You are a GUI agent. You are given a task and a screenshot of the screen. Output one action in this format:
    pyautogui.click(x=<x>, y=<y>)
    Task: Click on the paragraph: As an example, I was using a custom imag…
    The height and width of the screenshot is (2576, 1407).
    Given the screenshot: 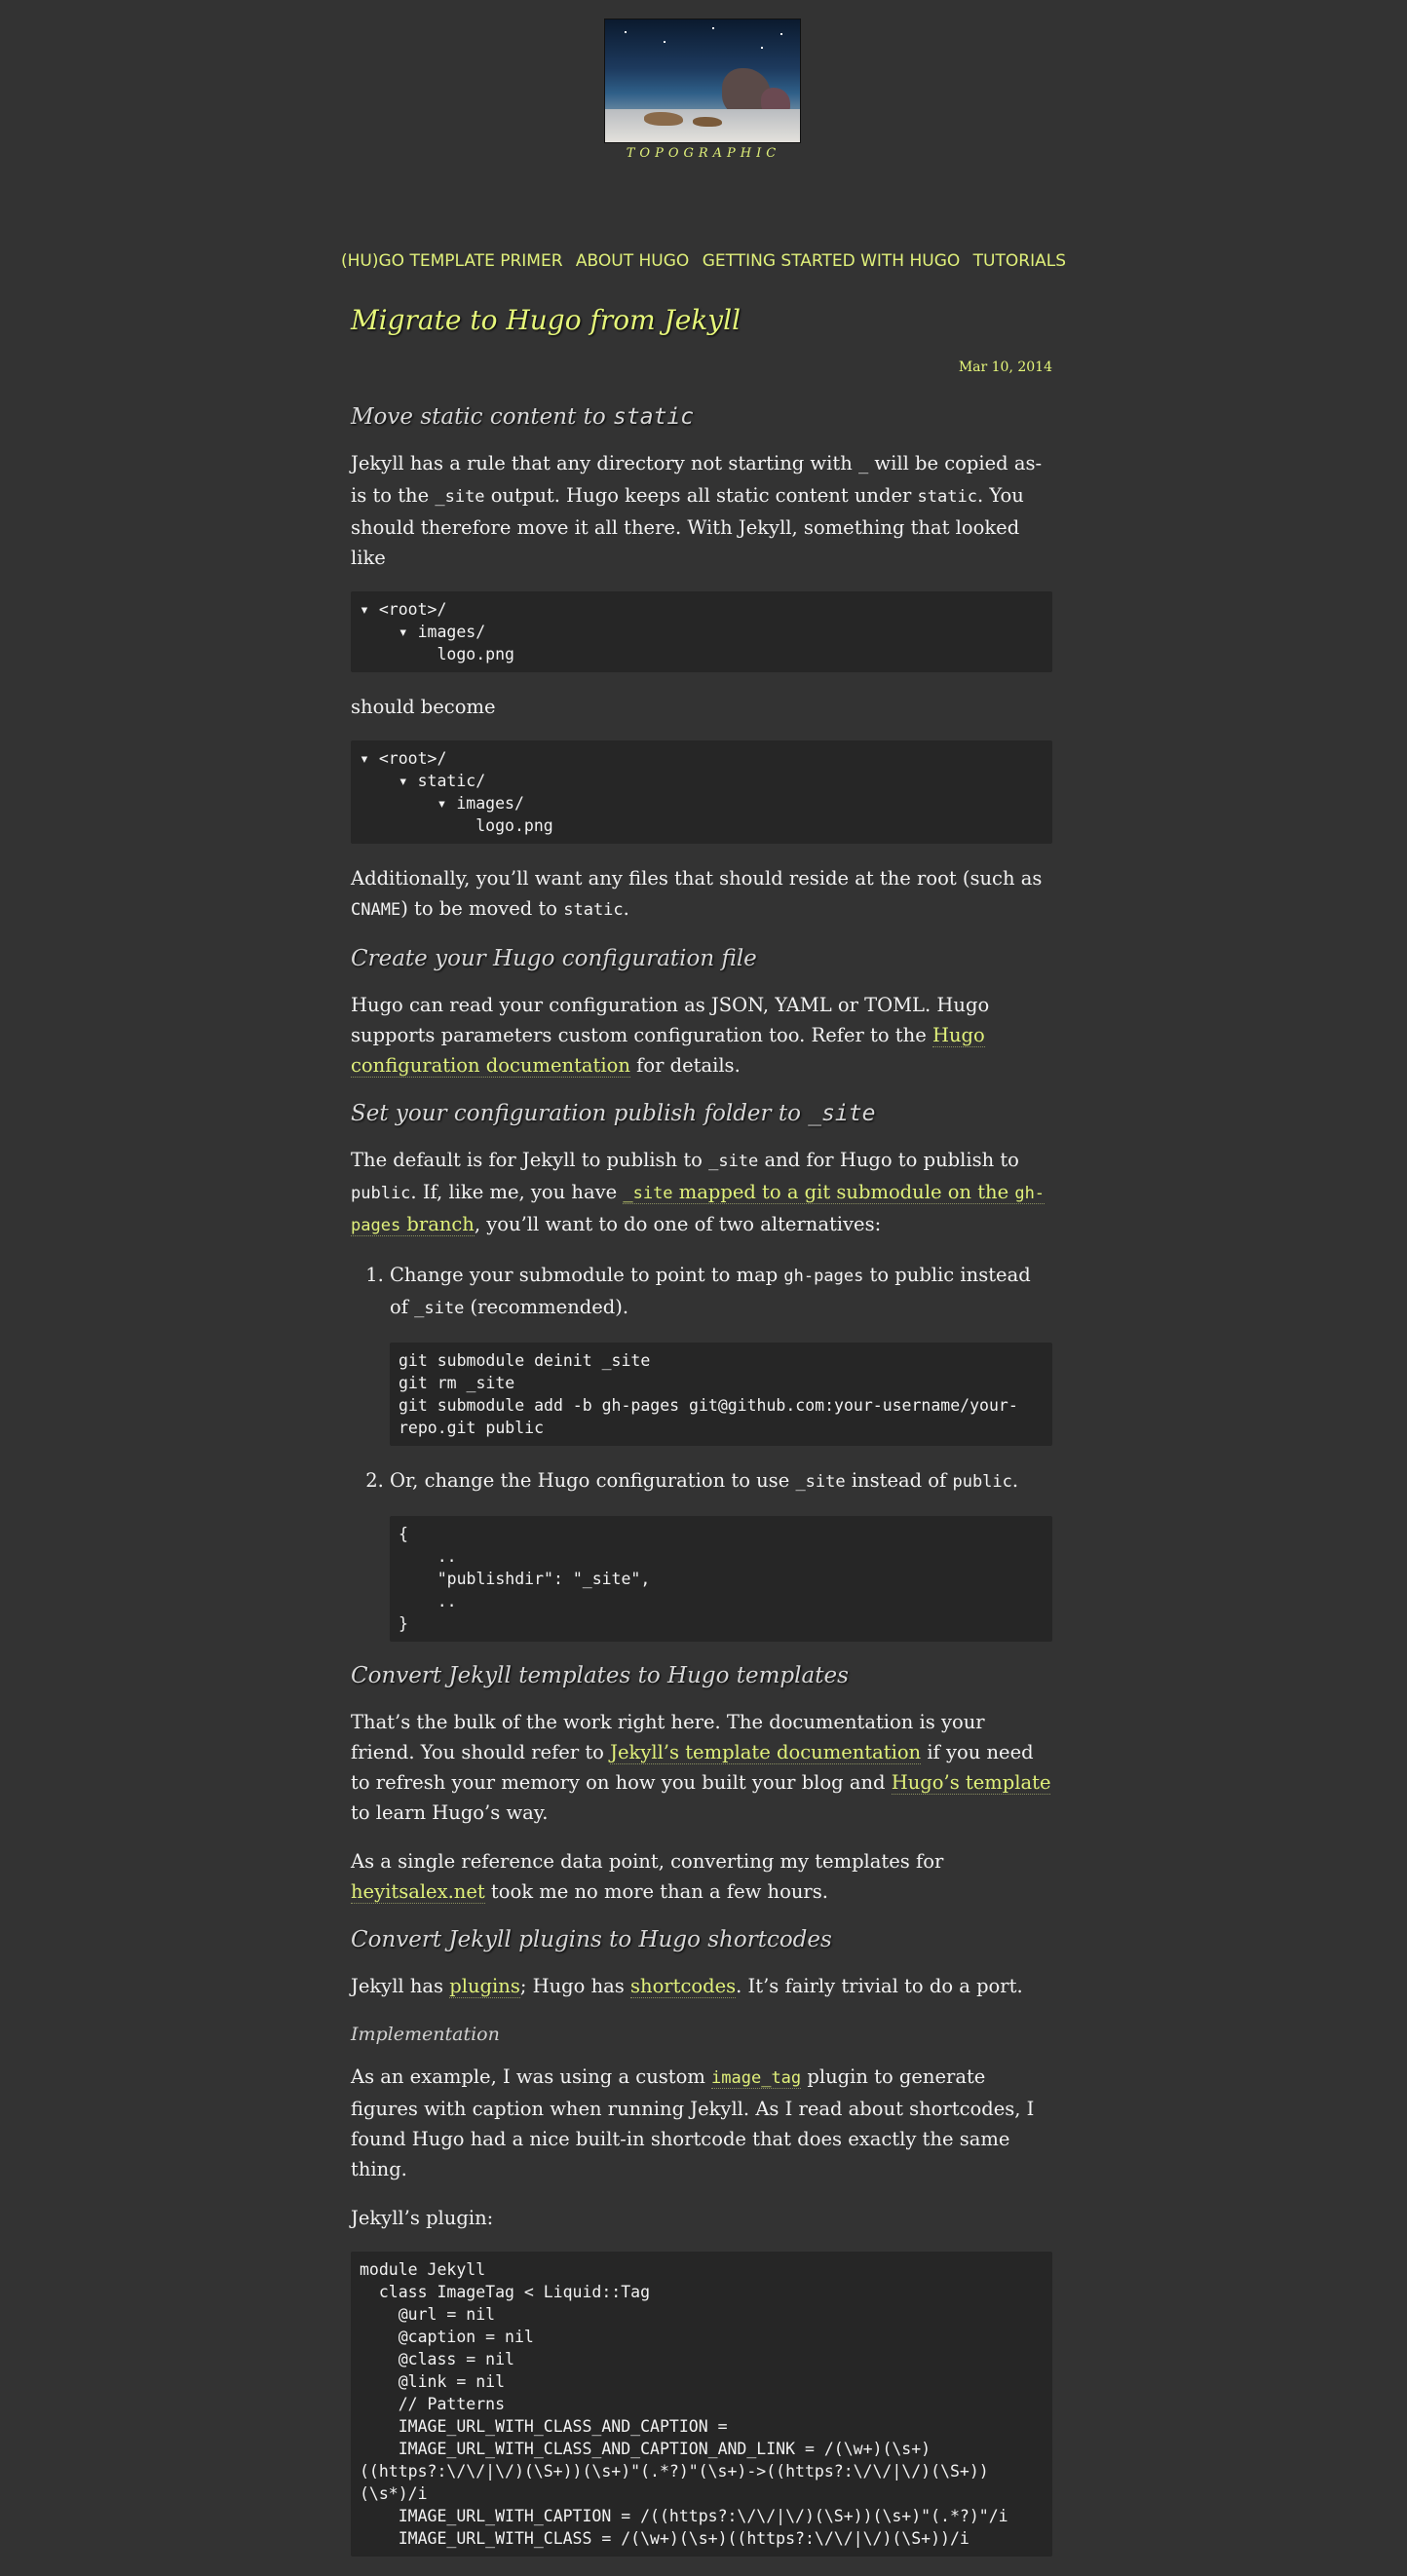 What is the action you would take?
    pyautogui.click(x=693, y=2122)
    